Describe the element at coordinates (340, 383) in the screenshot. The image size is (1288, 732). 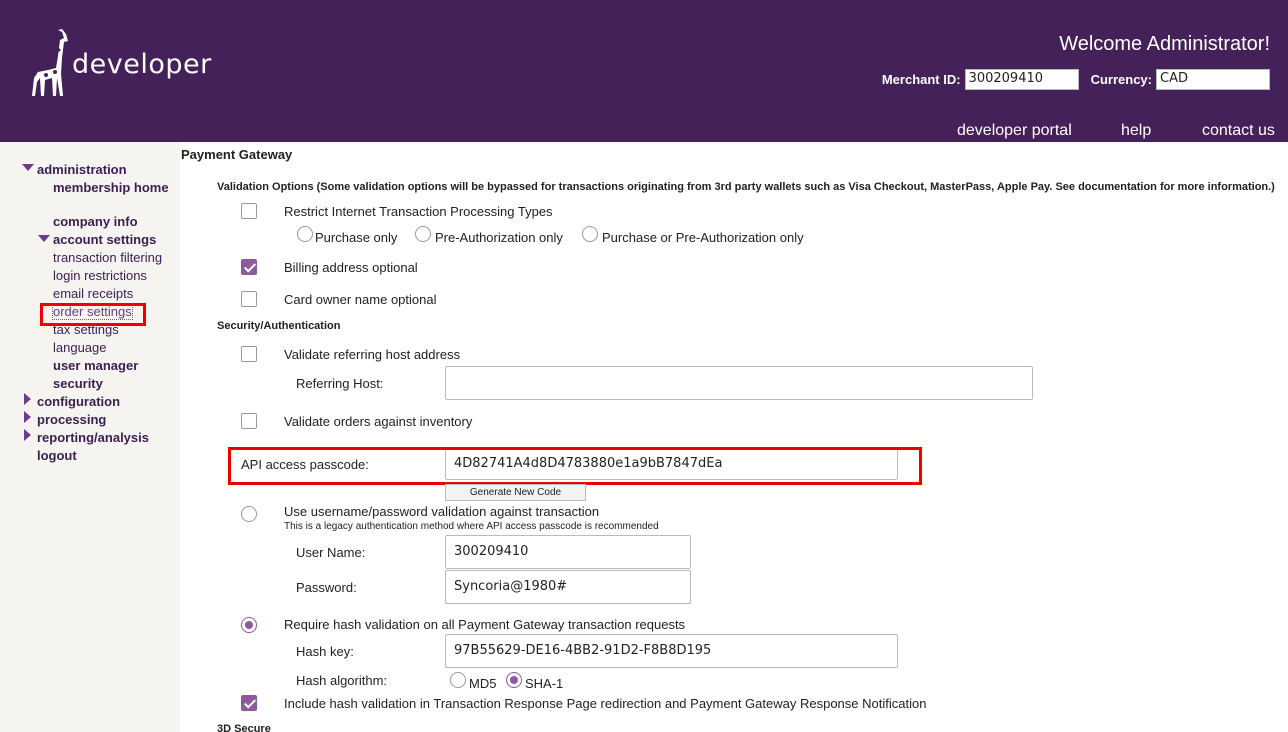
I see `referring-host-label: Referring Host:` at that location.